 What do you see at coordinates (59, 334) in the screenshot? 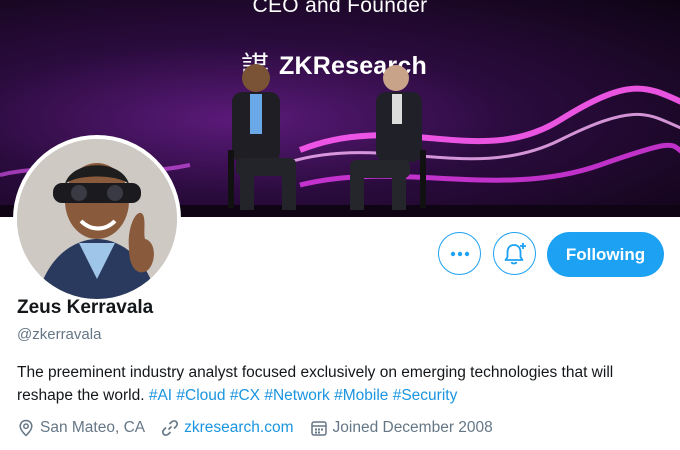
I see `profile-handle: @zkerravala` at bounding box center [59, 334].